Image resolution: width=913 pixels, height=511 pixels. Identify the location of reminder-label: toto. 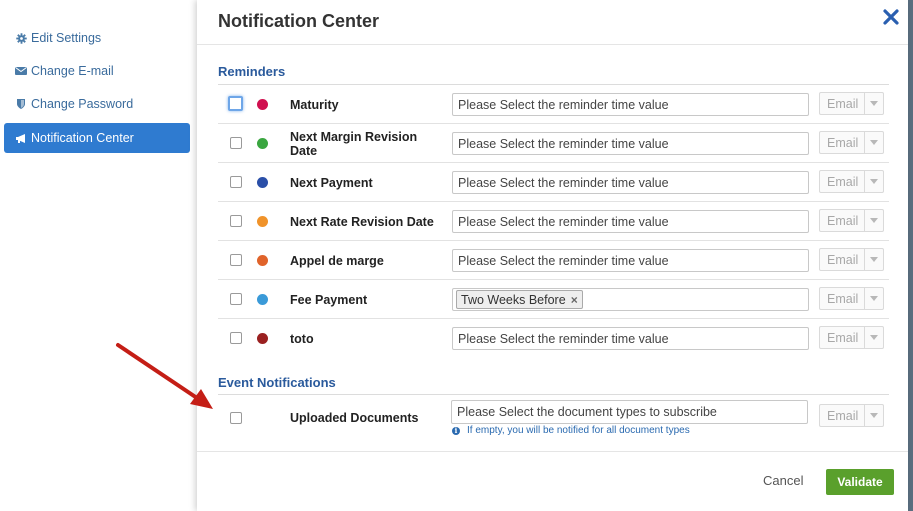
(302, 338).